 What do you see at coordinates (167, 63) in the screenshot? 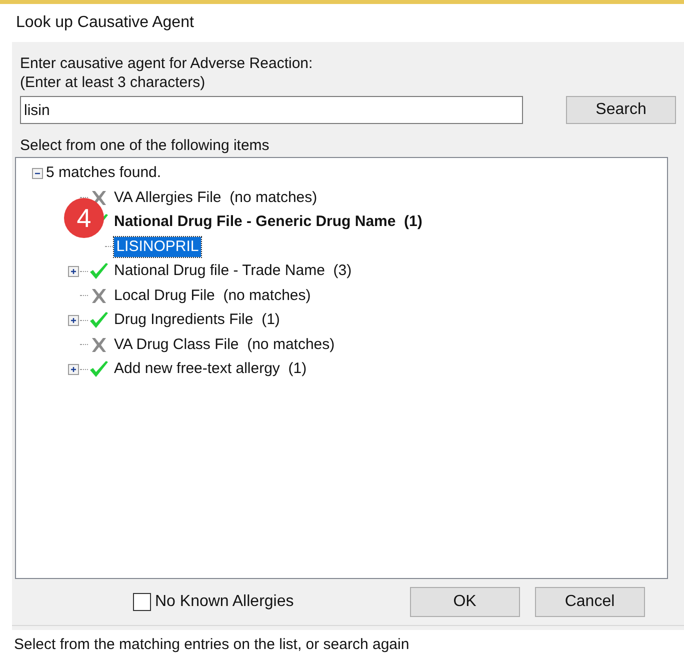
I see `prompt-text: Enter causative agent for Adverse Reaction:` at bounding box center [167, 63].